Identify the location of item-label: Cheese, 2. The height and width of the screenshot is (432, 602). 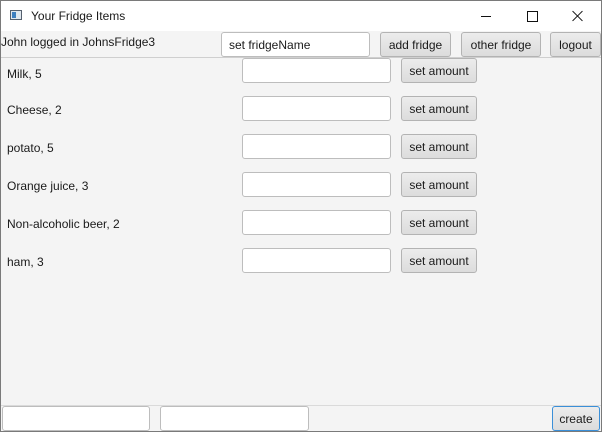
(34, 110).